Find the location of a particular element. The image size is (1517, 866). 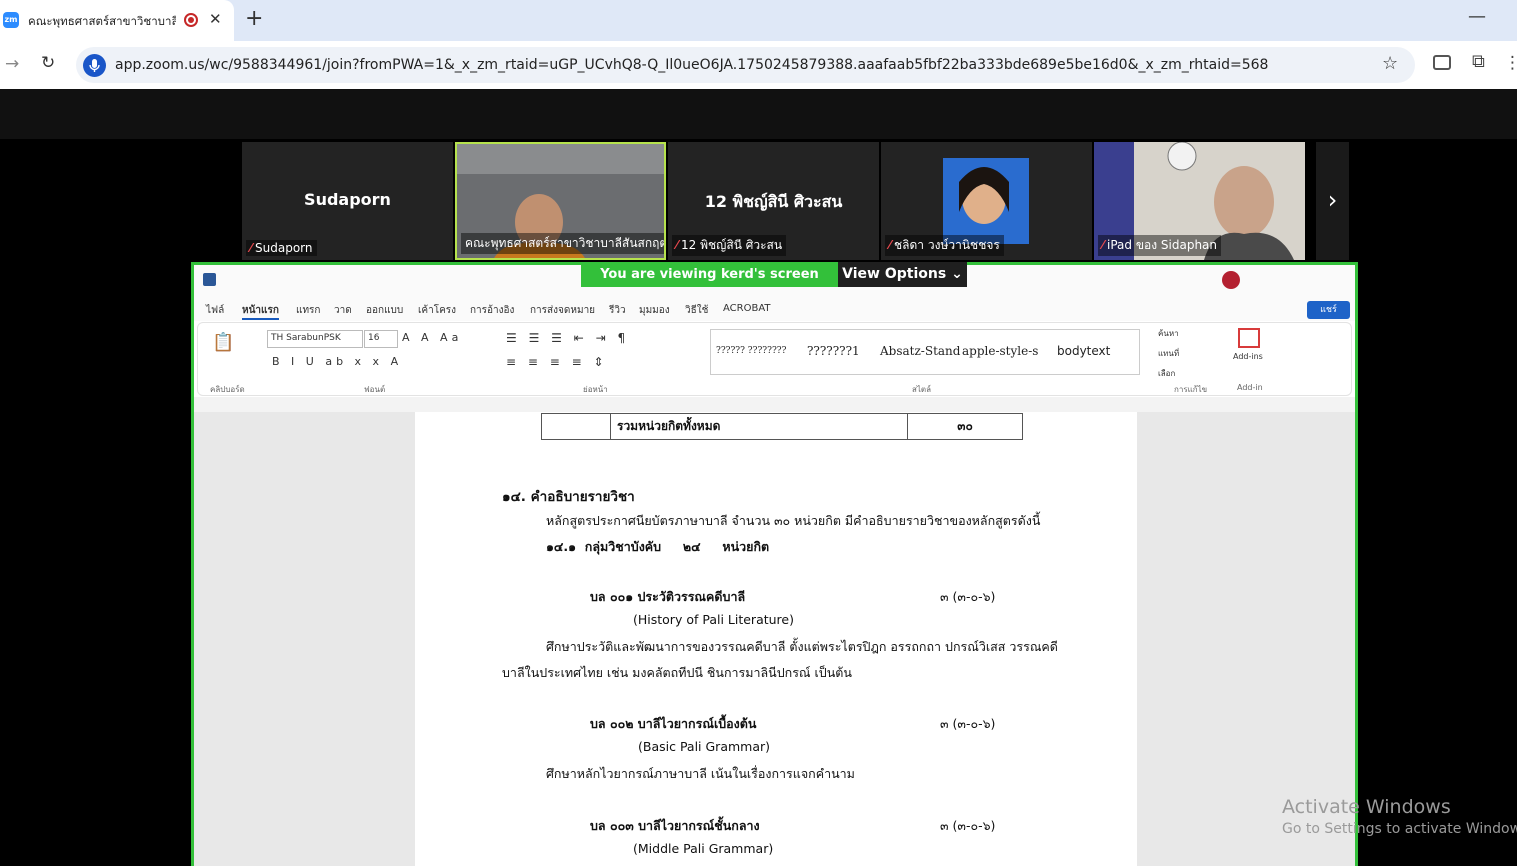

tab-layout: เค้าโครง is located at coordinates (437, 310).